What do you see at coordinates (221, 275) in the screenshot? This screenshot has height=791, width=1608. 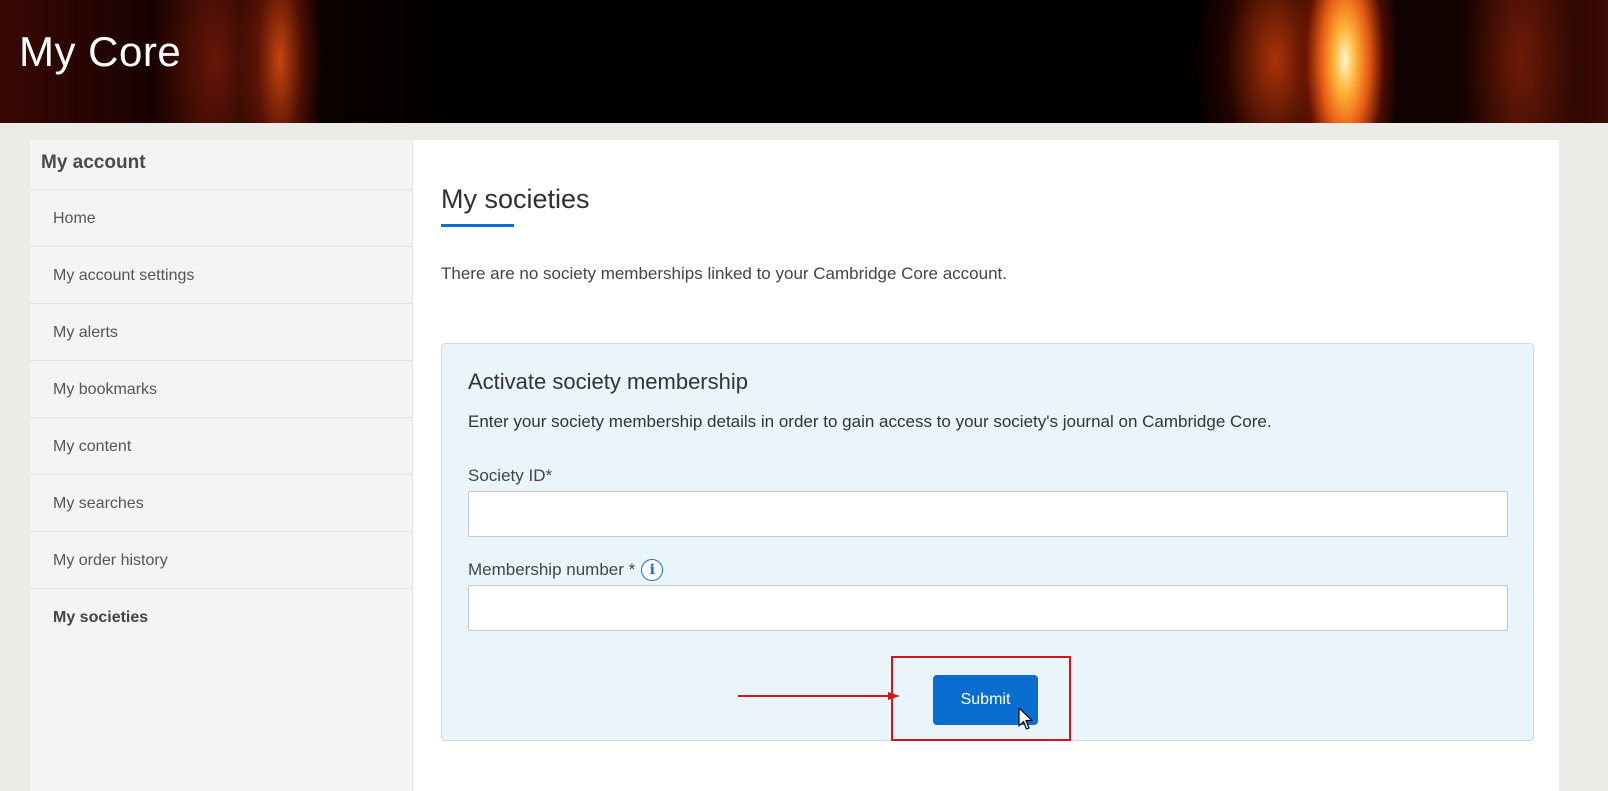 I see `sidebar-item-account-settings: My account settings` at bounding box center [221, 275].